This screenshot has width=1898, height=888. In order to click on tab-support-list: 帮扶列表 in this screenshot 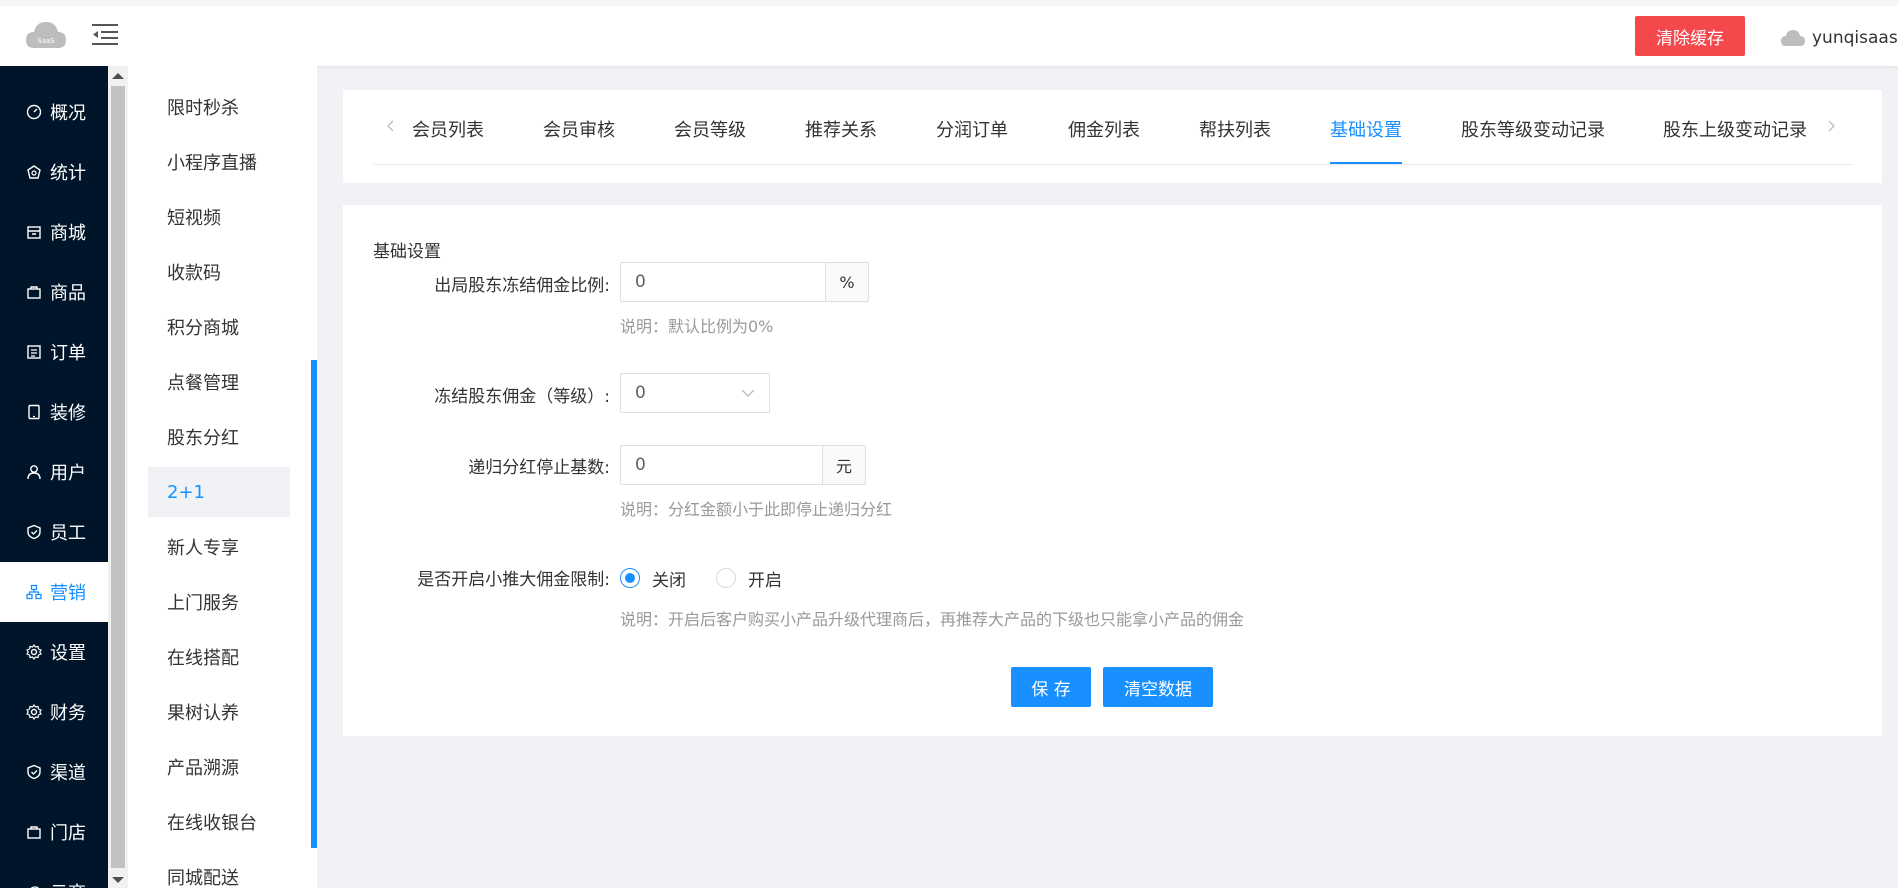, I will do `click(1235, 129)`.